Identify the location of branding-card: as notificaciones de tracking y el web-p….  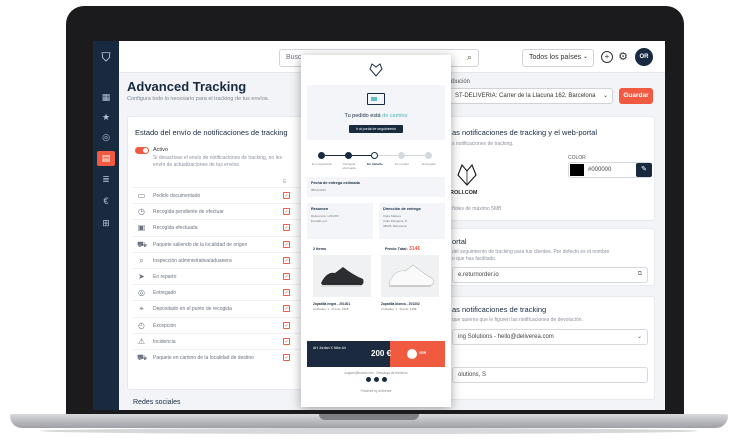
(551, 168).